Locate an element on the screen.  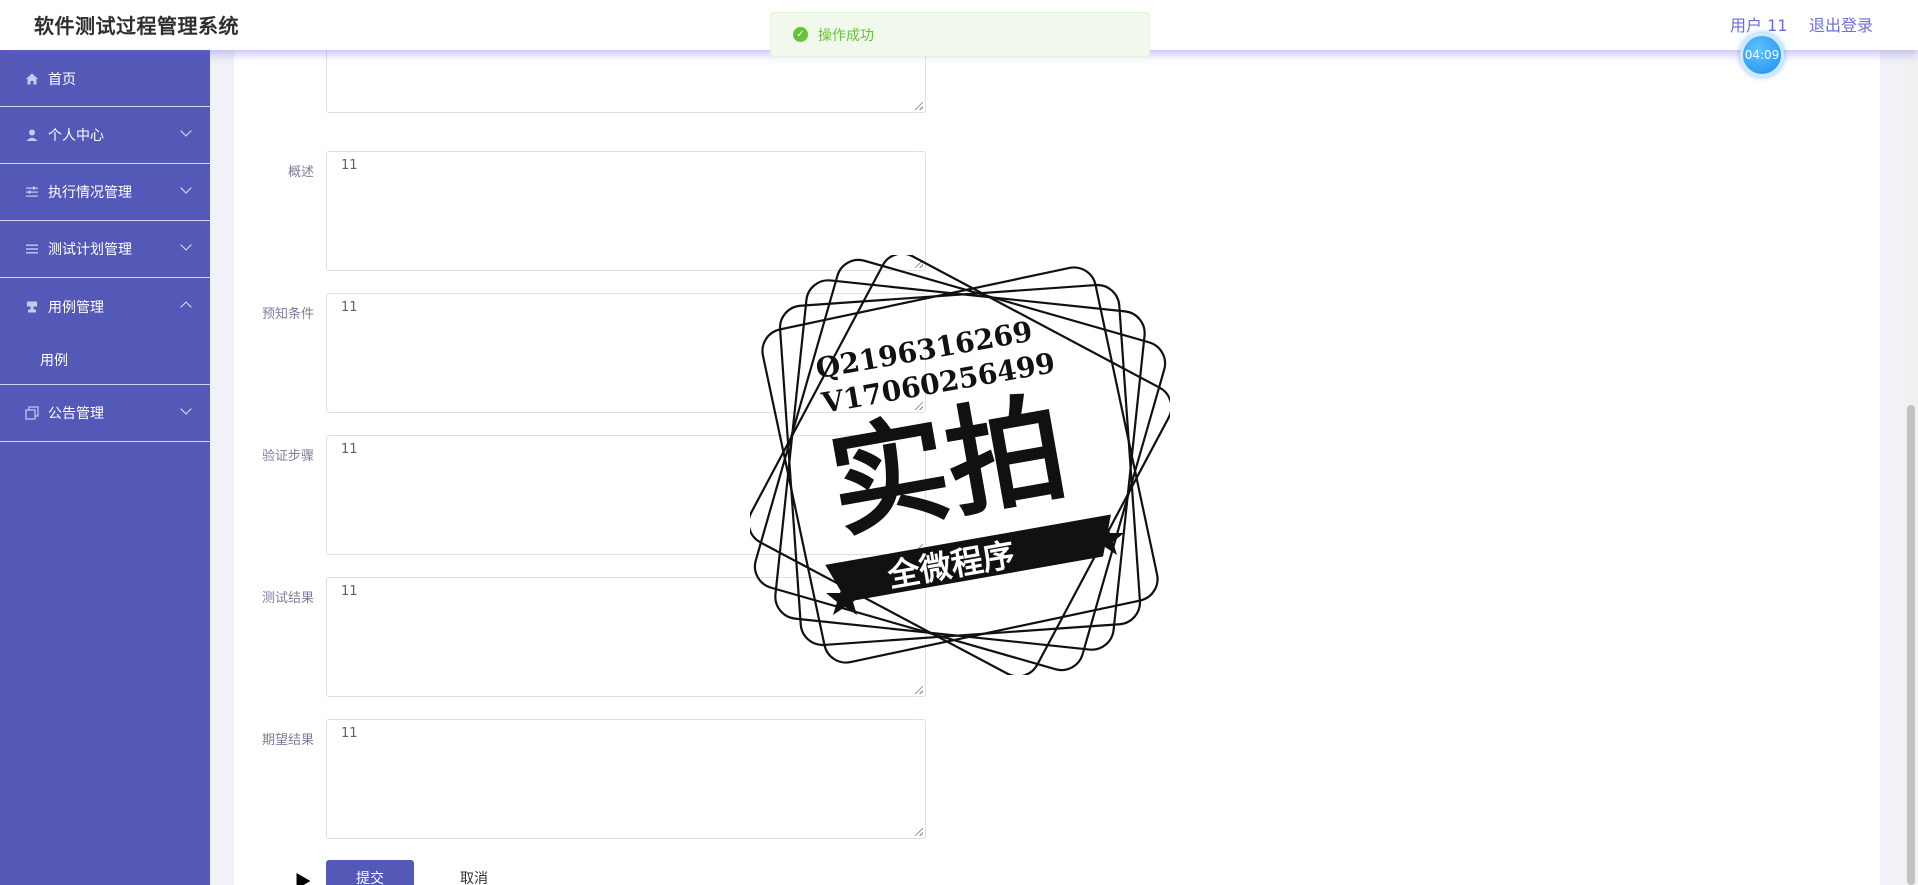
submit-button: 提交 is located at coordinates (370, 872).